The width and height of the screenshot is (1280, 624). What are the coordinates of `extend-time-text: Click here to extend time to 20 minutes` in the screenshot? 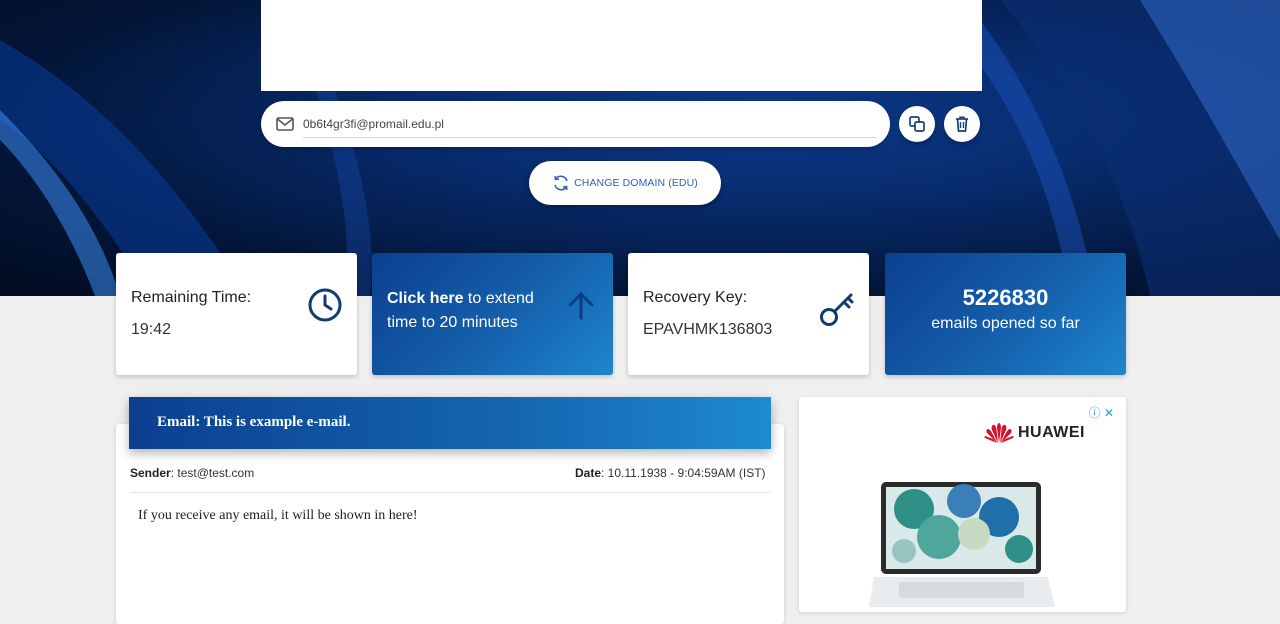 It's located at (472, 311).